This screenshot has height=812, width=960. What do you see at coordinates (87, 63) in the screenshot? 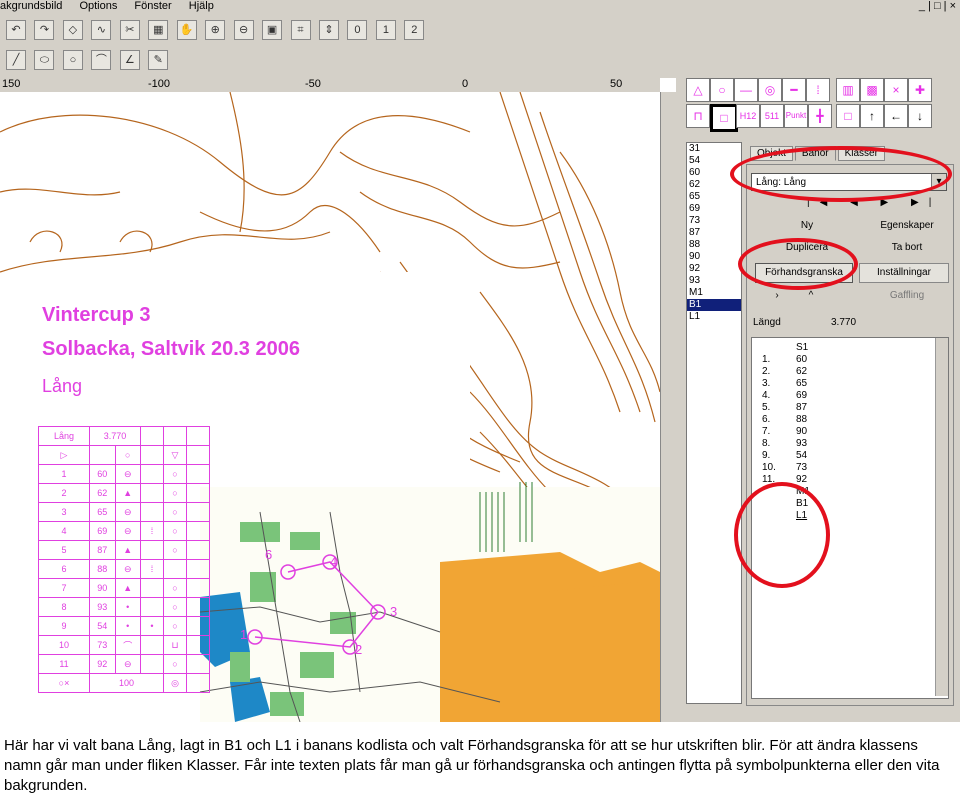
I see `toolbar-row-2: ╱ ⬭ ○ ⌒ ∠ ✎` at bounding box center [87, 63].